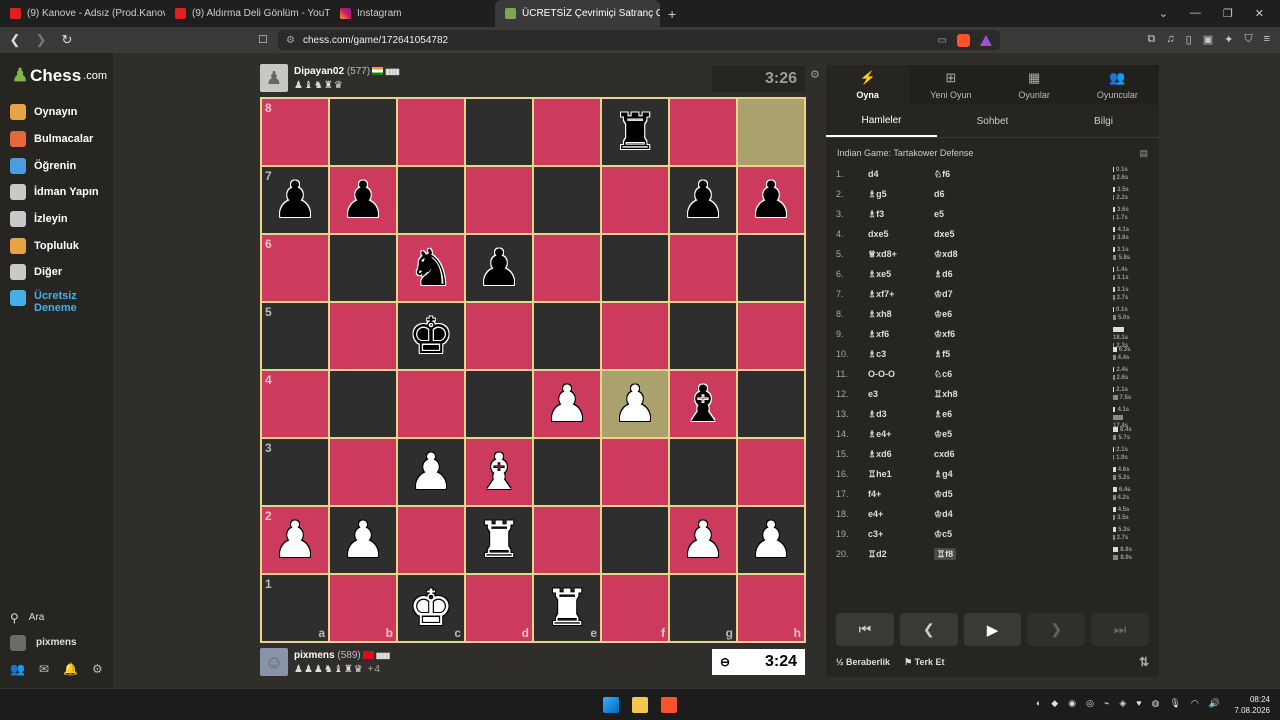  Describe the element at coordinates (1072, 703) in the screenshot. I see `tray-icon: ◉` at that location.